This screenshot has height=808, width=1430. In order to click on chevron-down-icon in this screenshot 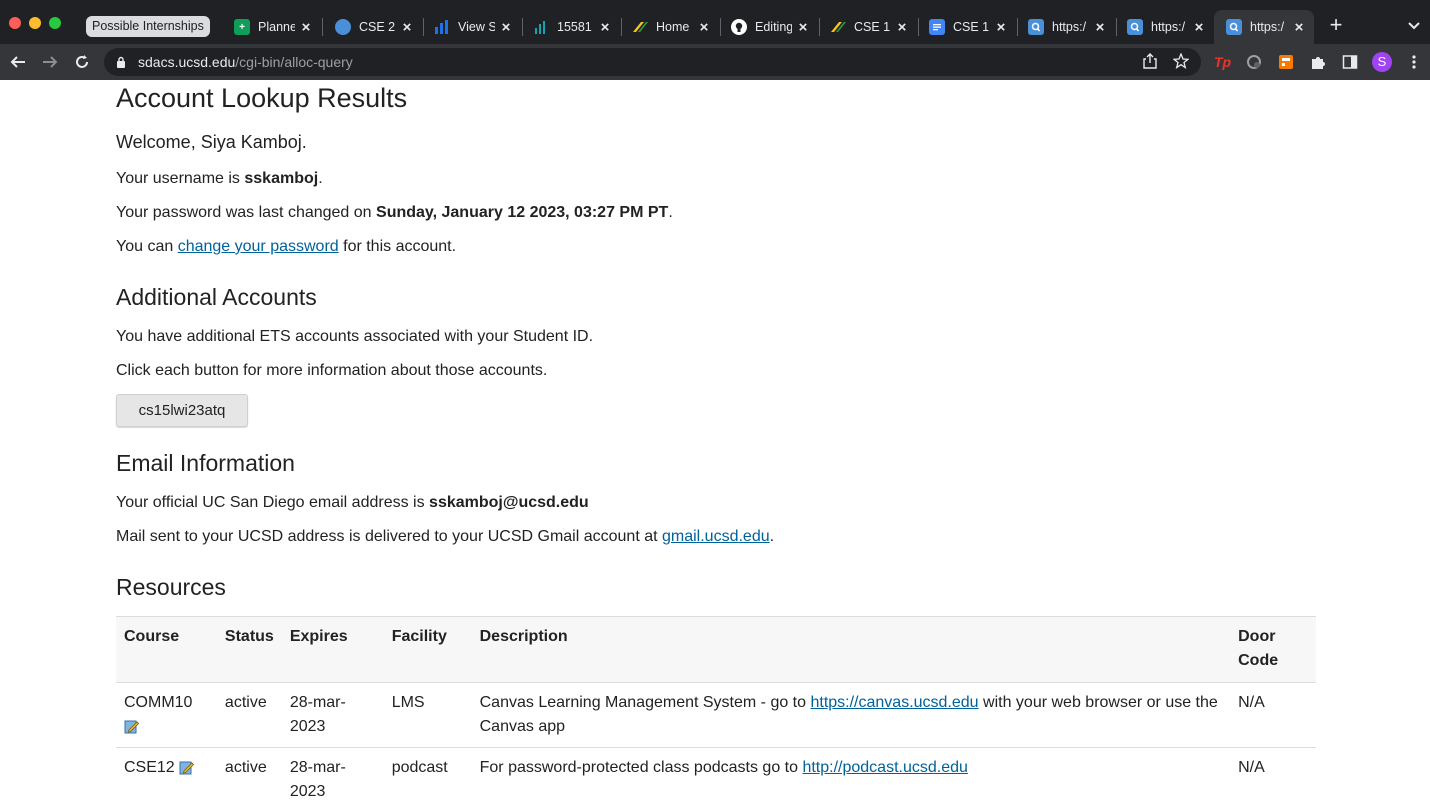, I will do `click(1414, 25)`.